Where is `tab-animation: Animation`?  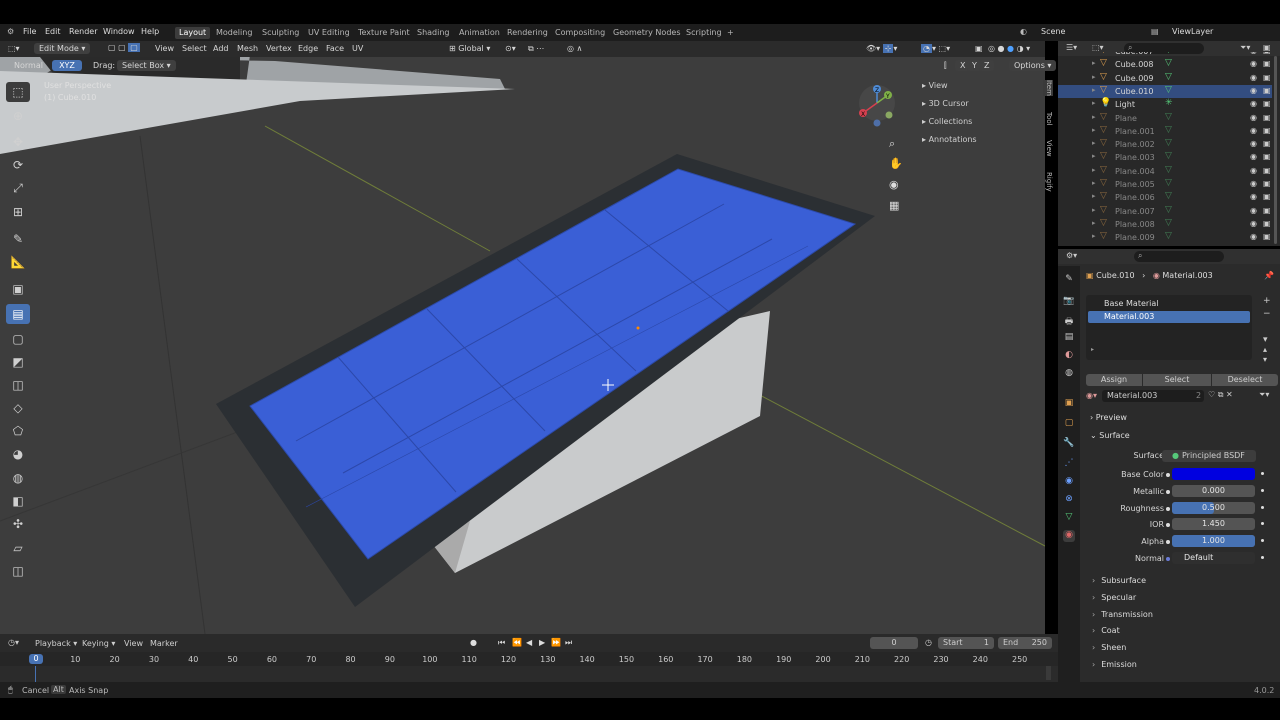 tab-animation: Animation is located at coordinates (479, 32).